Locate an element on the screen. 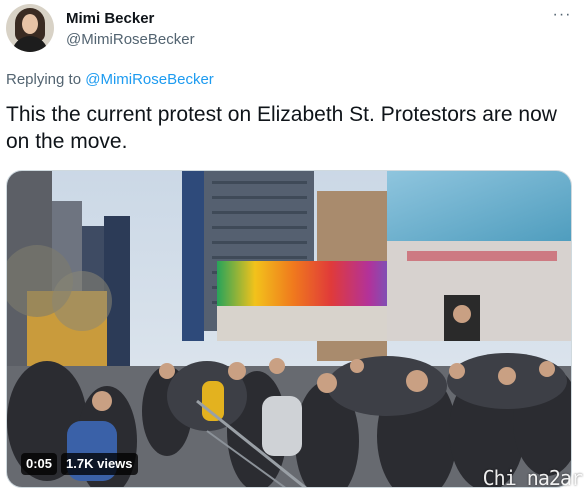  replying-to: Replying to @MimiRoseBecker is located at coordinates (110, 79).